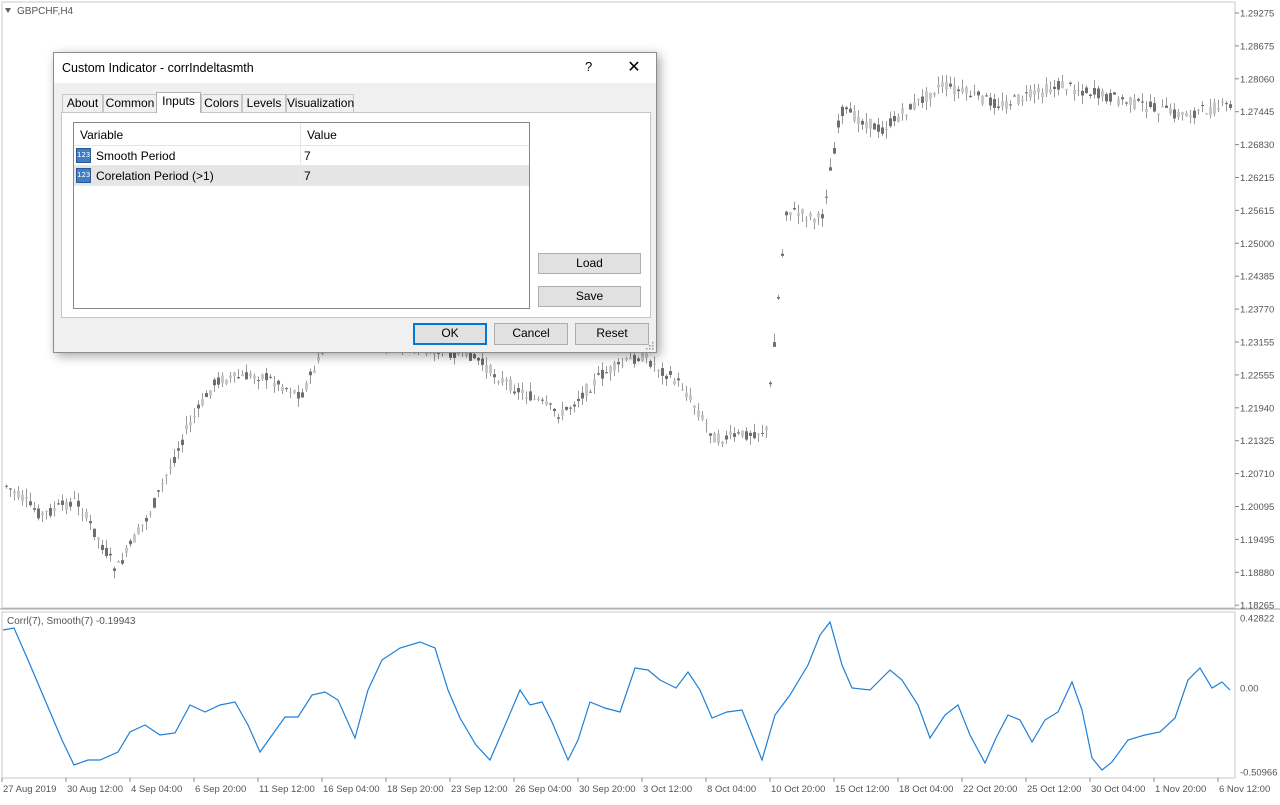 Image resolution: width=1280 pixels, height=805 pixels. Describe the element at coordinates (178, 102) in the screenshot. I see `tab-inputs: Inputs` at that location.